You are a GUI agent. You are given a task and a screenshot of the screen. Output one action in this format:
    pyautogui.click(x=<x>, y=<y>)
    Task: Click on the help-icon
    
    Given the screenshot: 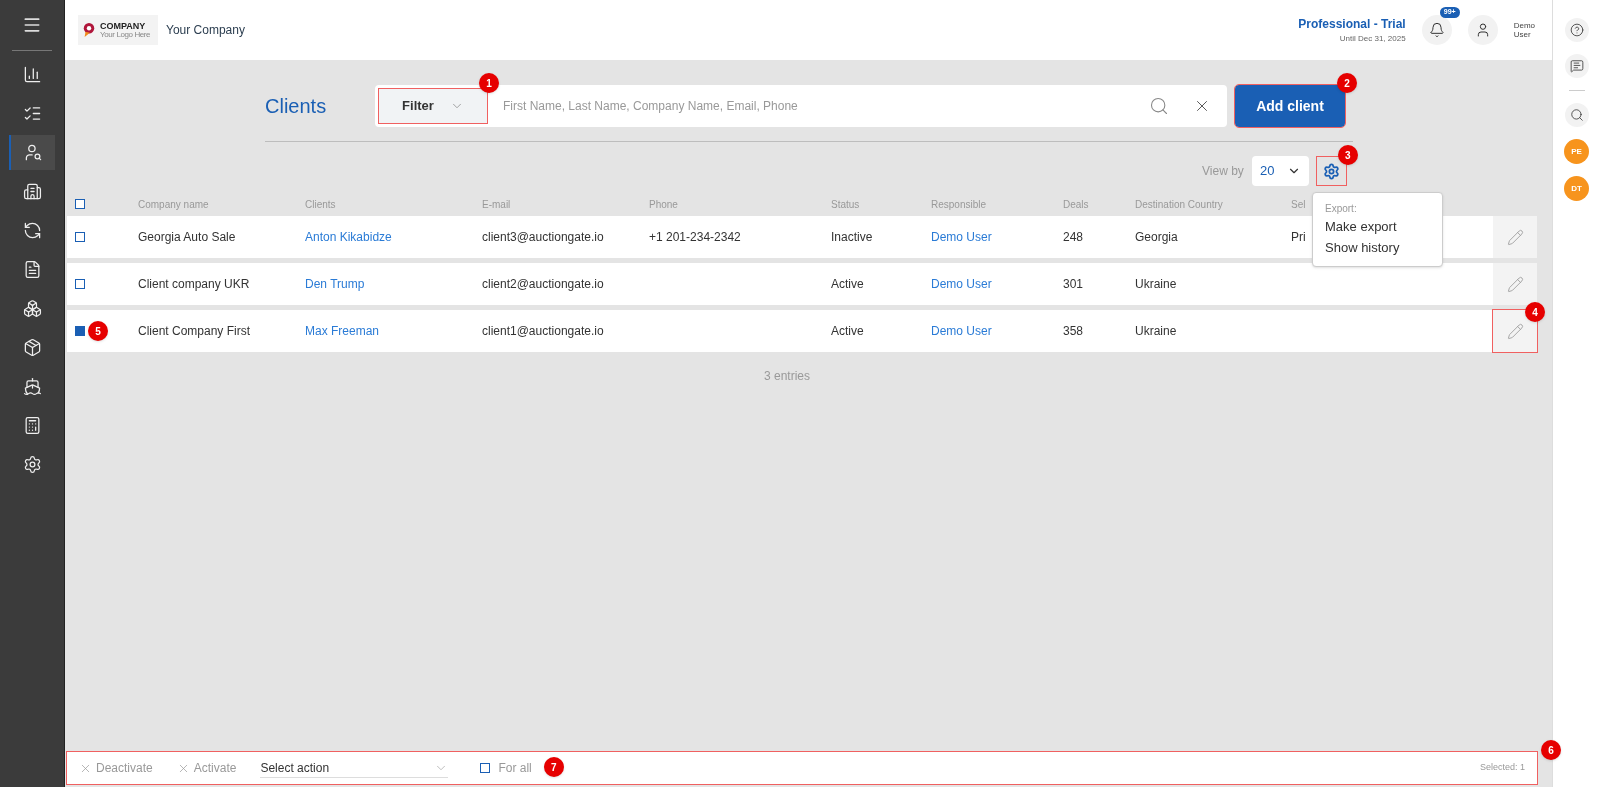 What is the action you would take?
    pyautogui.click(x=1576, y=30)
    